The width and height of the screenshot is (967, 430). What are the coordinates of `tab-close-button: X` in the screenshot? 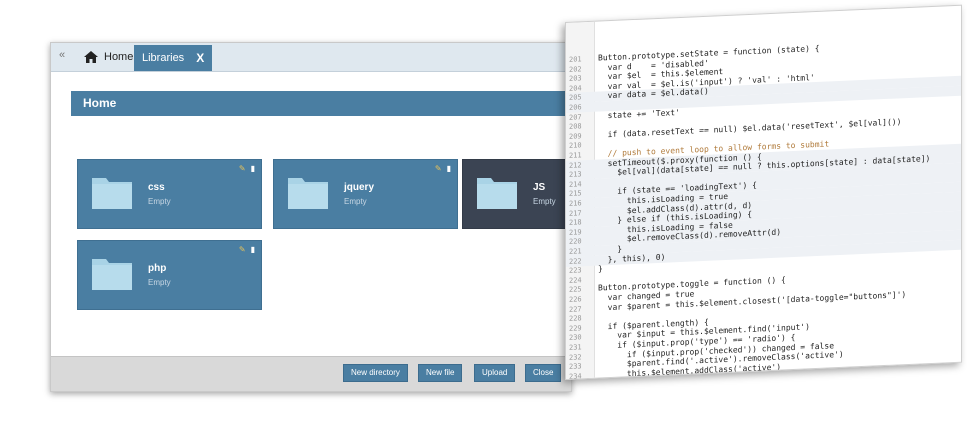 It's located at (200, 58).